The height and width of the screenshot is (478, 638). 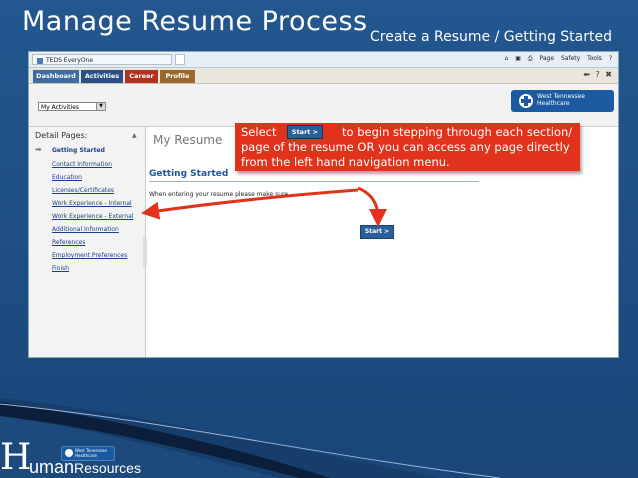 I want to click on hr-initial: H, so click(x=16, y=457).